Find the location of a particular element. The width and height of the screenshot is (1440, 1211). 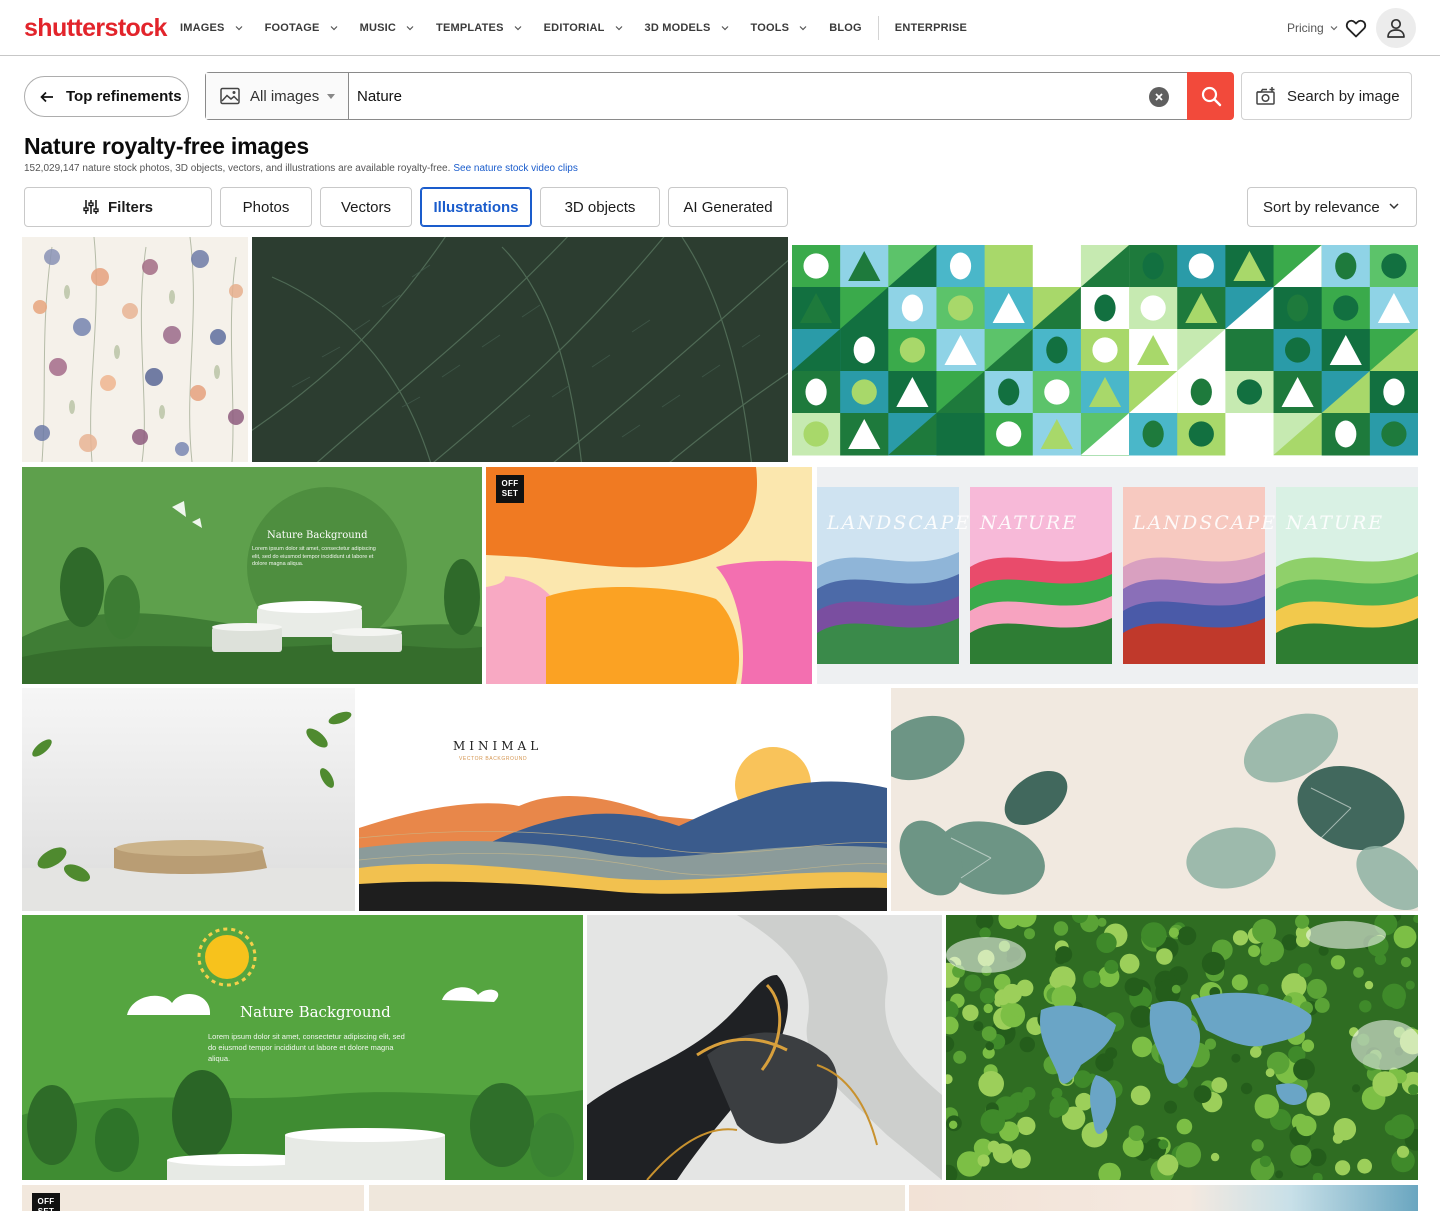

search-bar: All images is located at coordinates (719, 96).